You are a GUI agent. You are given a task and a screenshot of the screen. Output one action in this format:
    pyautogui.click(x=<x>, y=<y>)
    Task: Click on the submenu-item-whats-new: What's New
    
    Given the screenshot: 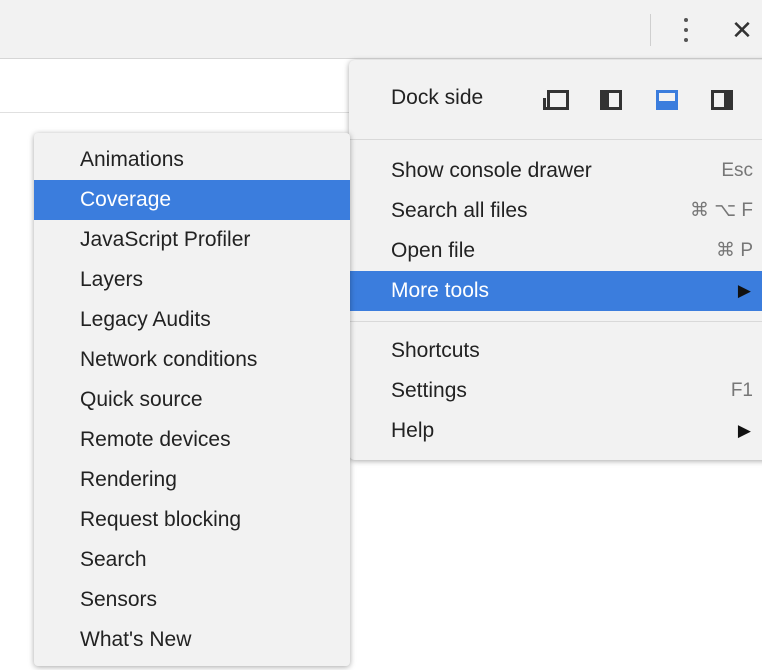 What is the action you would take?
    pyautogui.click(x=192, y=640)
    